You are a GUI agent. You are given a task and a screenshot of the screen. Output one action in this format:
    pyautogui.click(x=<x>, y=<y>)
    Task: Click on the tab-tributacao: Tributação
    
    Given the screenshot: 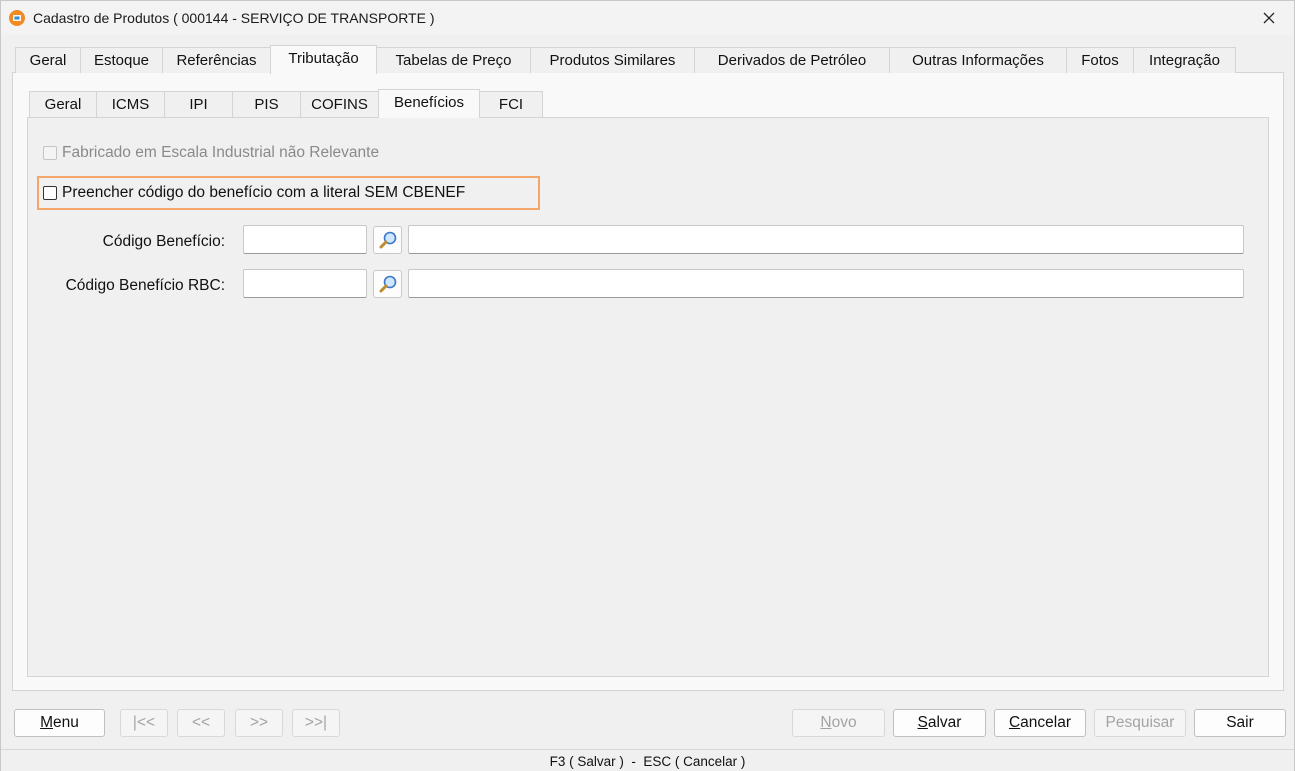 What is the action you would take?
    pyautogui.click(x=323, y=59)
    